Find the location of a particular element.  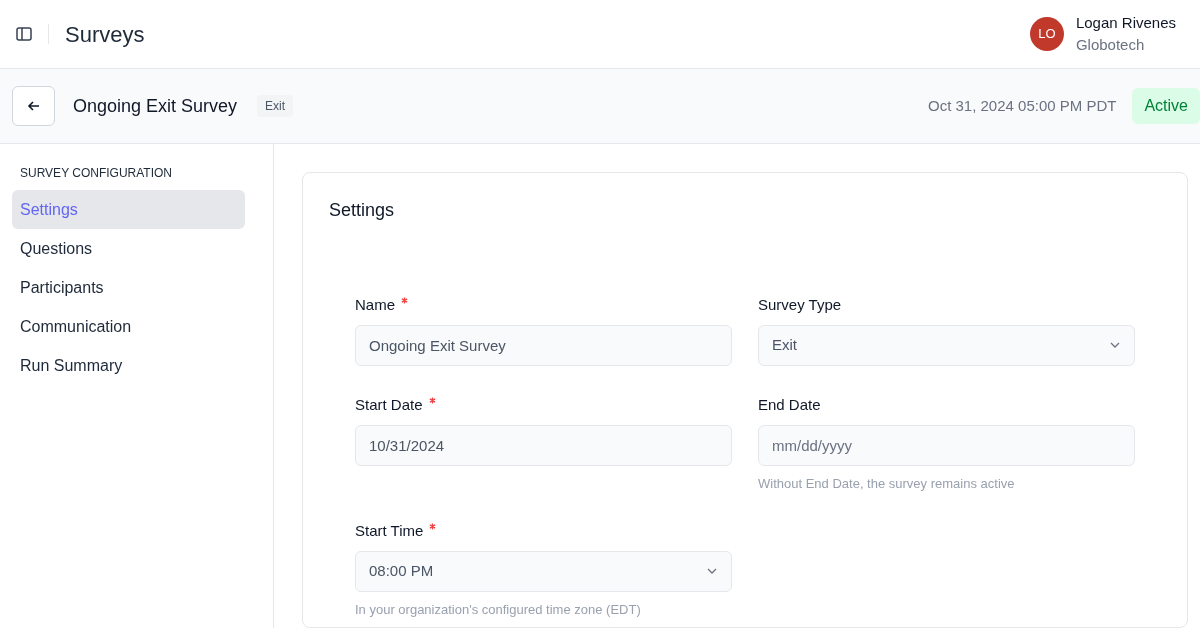

field-hint: Without End Date, the survey remains active is located at coordinates (887, 483).